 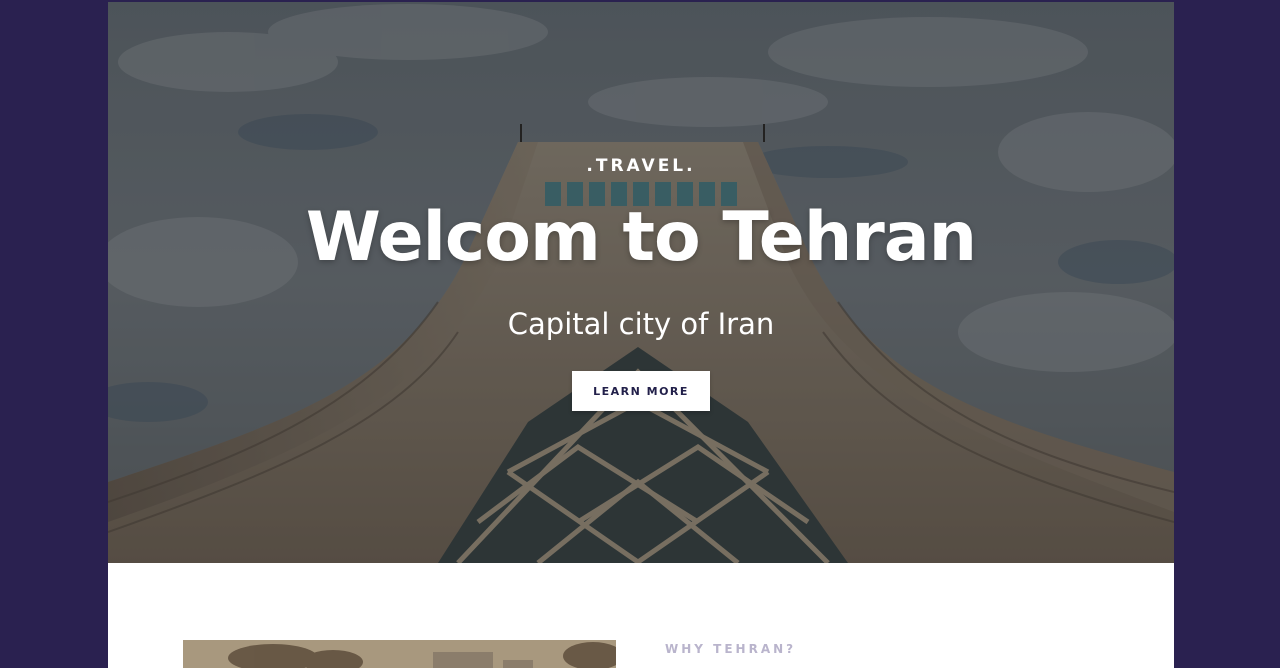 What do you see at coordinates (641, 391) in the screenshot?
I see `learn-more-button: LEARN MORE` at bounding box center [641, 391].